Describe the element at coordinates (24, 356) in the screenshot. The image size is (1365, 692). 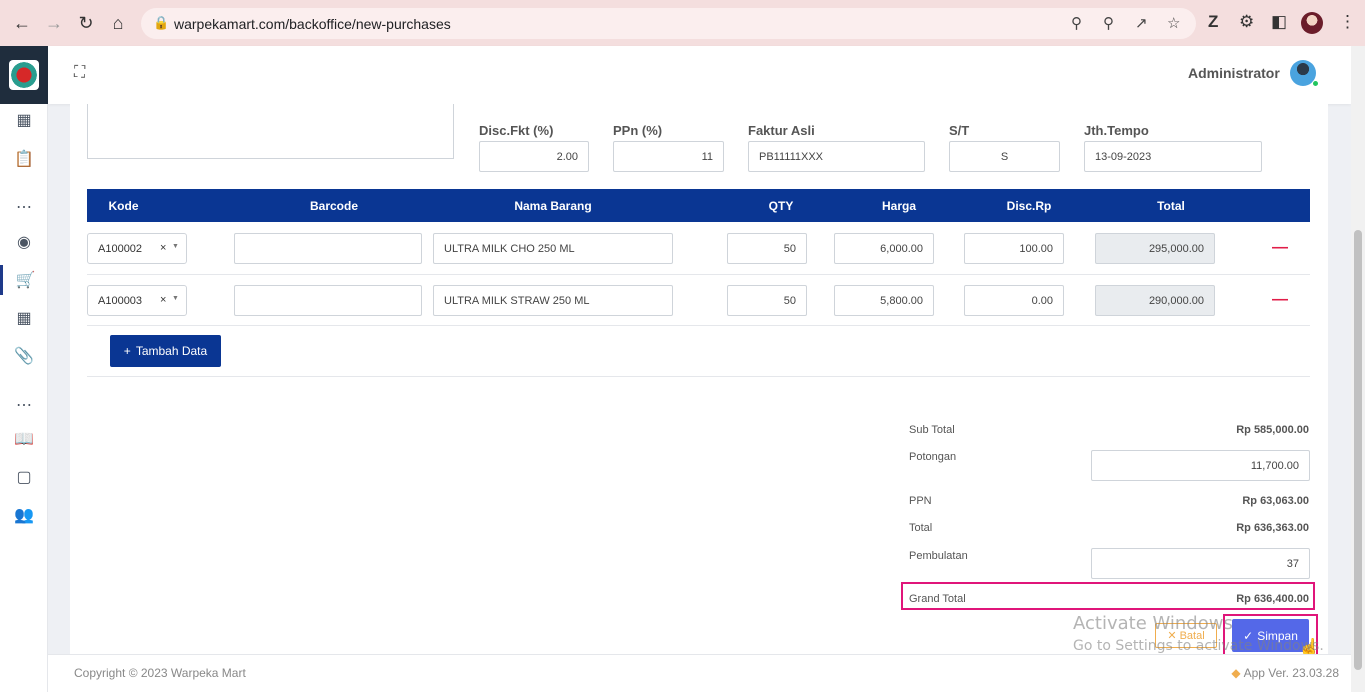
I see `paperclip-icon: 📎` at that location.